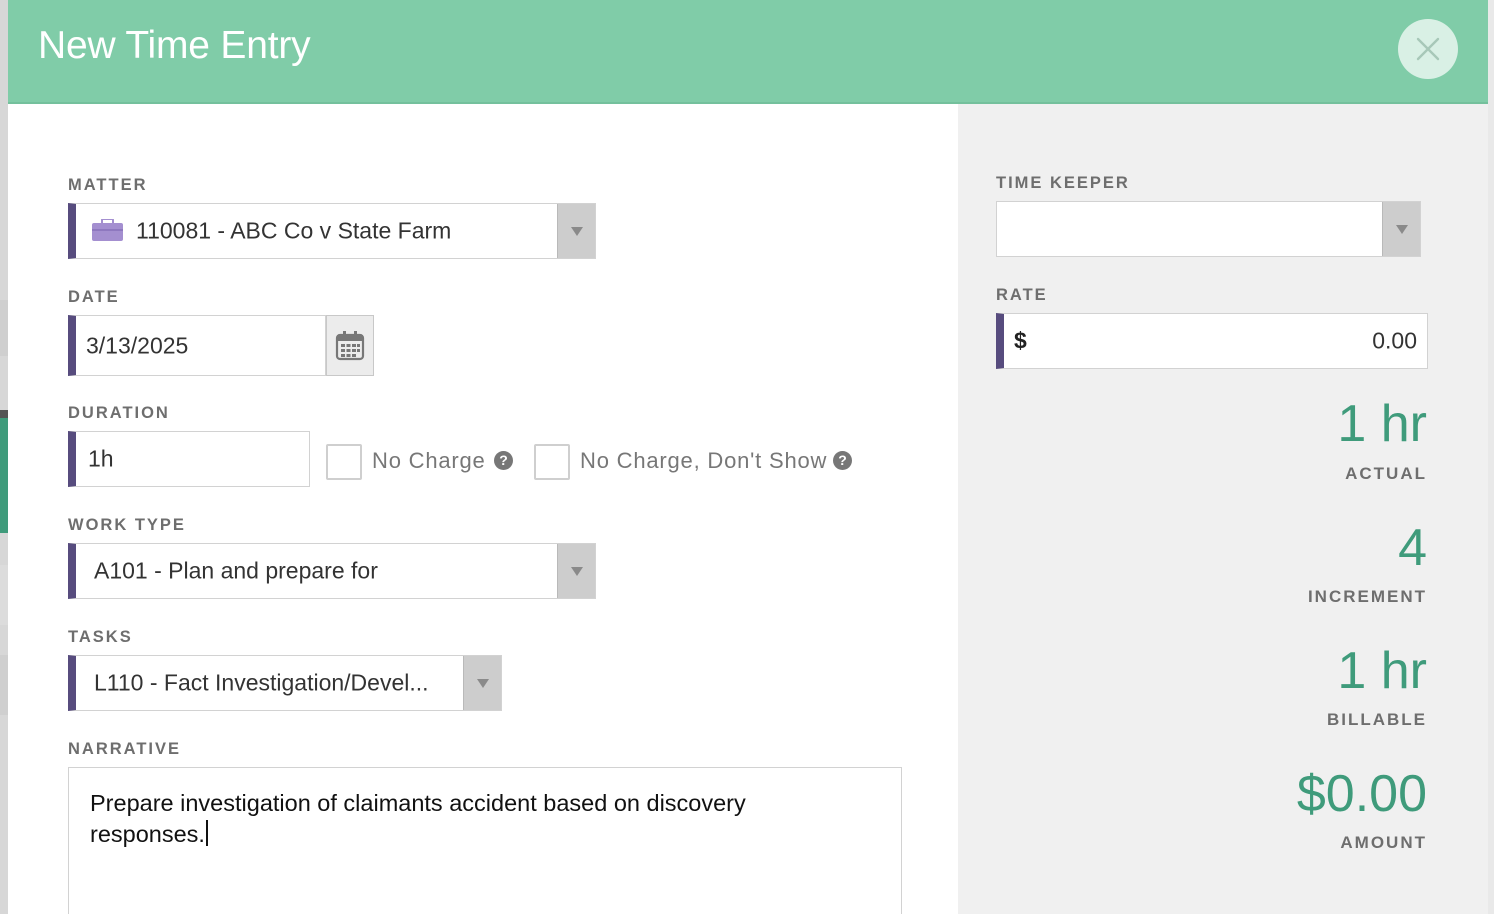 The width and height of the screenshot is (1494, 914). I want to click on briefcase-icon, so click(107, 230).